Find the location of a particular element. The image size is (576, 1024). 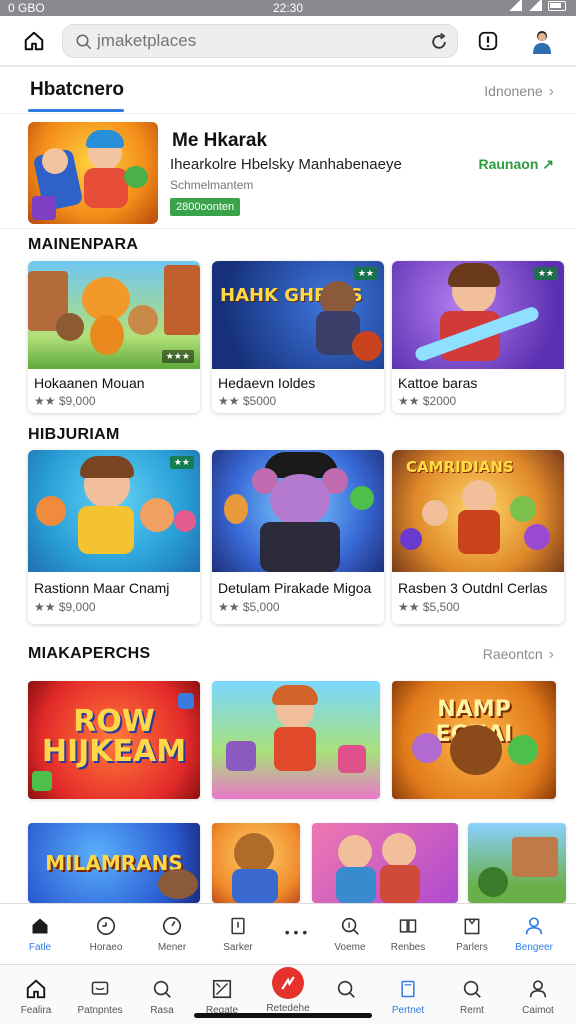

game-thumbnail is located at coordinates (298, 511).